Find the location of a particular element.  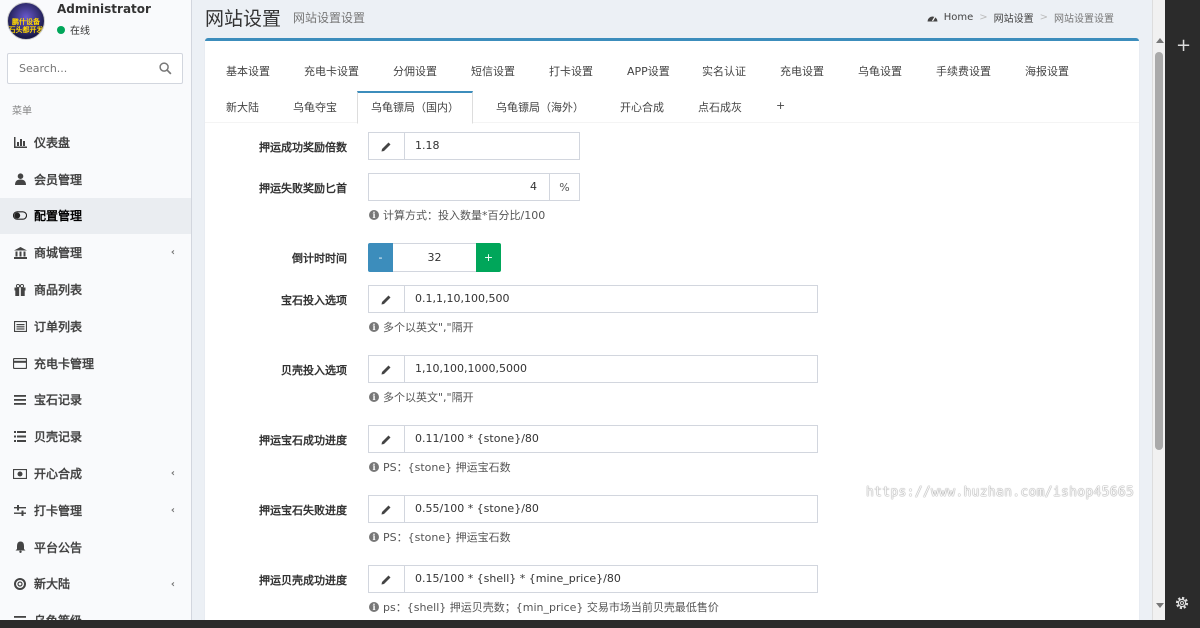

gem-fail-progress-label: 押运宝石失败进度 is located at coordinates (303, 510).